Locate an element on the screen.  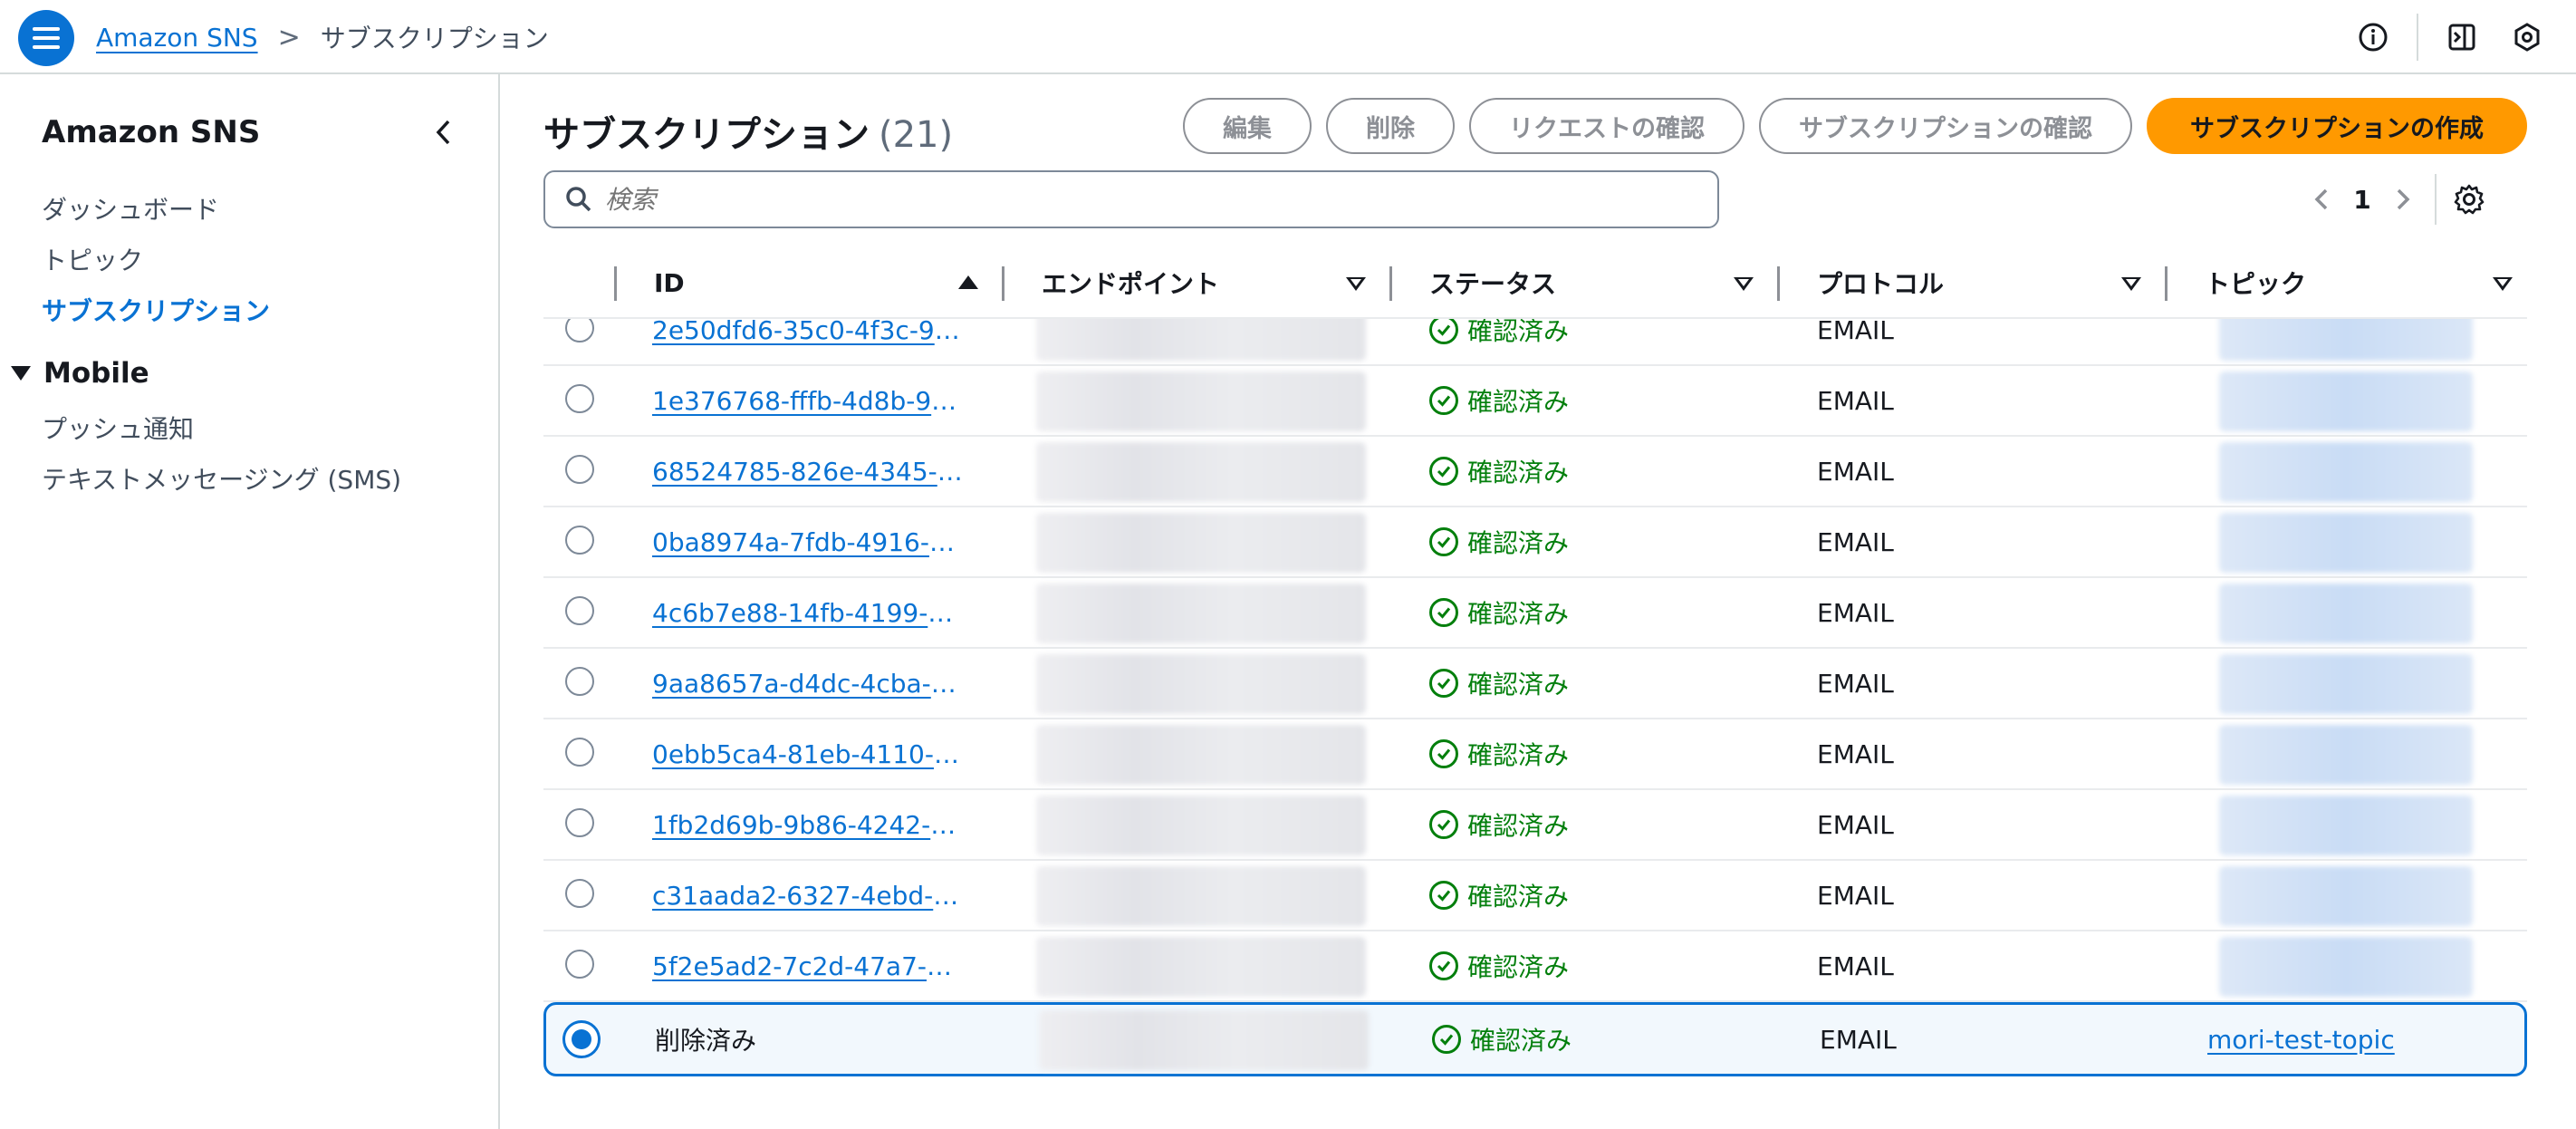
table-row: c31aada2-6327-4ebd-ae... 確認済み EMAIL is located at coordinates (1535, 896).